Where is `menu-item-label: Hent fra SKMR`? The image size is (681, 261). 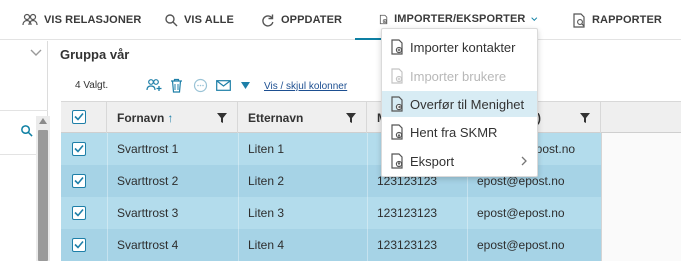 menu-item-label: Hent fra SKMR is located at coordinates (454, 132).